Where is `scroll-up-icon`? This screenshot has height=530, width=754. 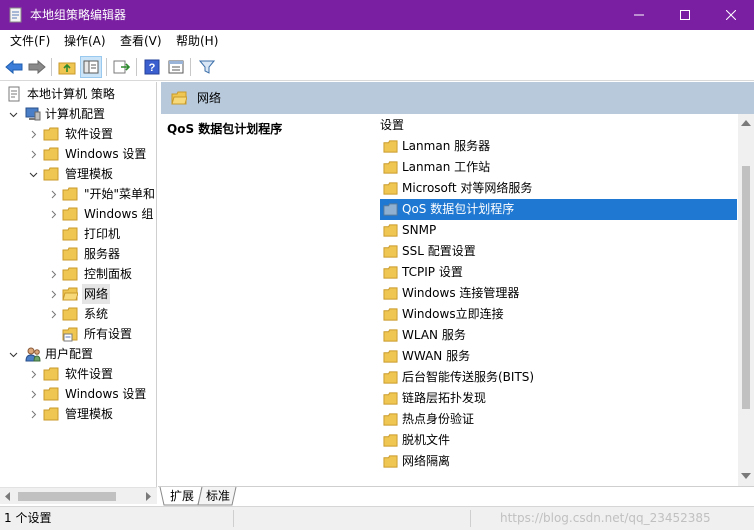
scroll-up-icon is located at coordinates (746, 123).